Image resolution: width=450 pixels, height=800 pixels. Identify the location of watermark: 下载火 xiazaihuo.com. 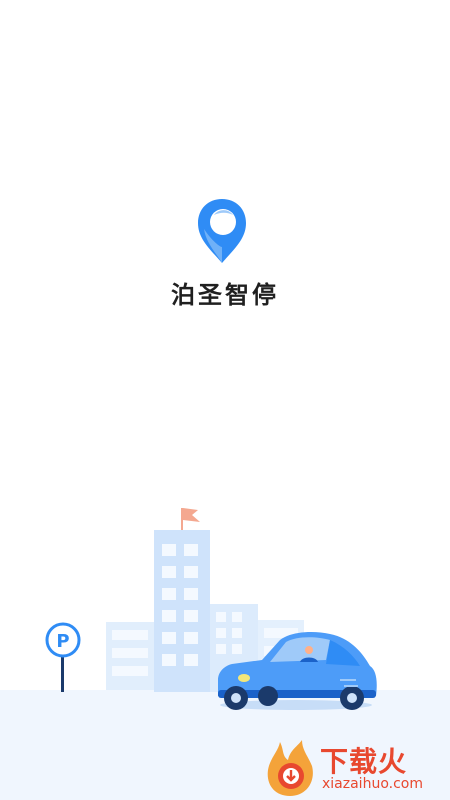
(356, 769).